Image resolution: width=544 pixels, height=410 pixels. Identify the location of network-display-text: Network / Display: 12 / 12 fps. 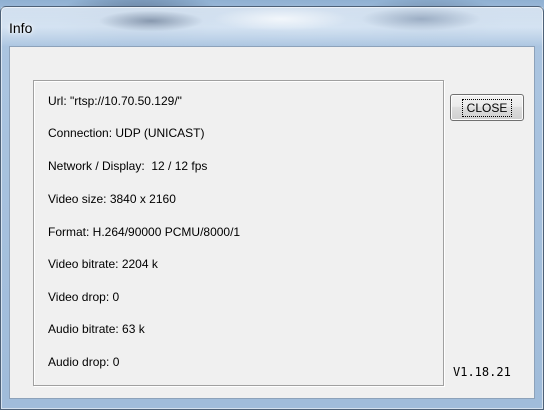
(128, 166).